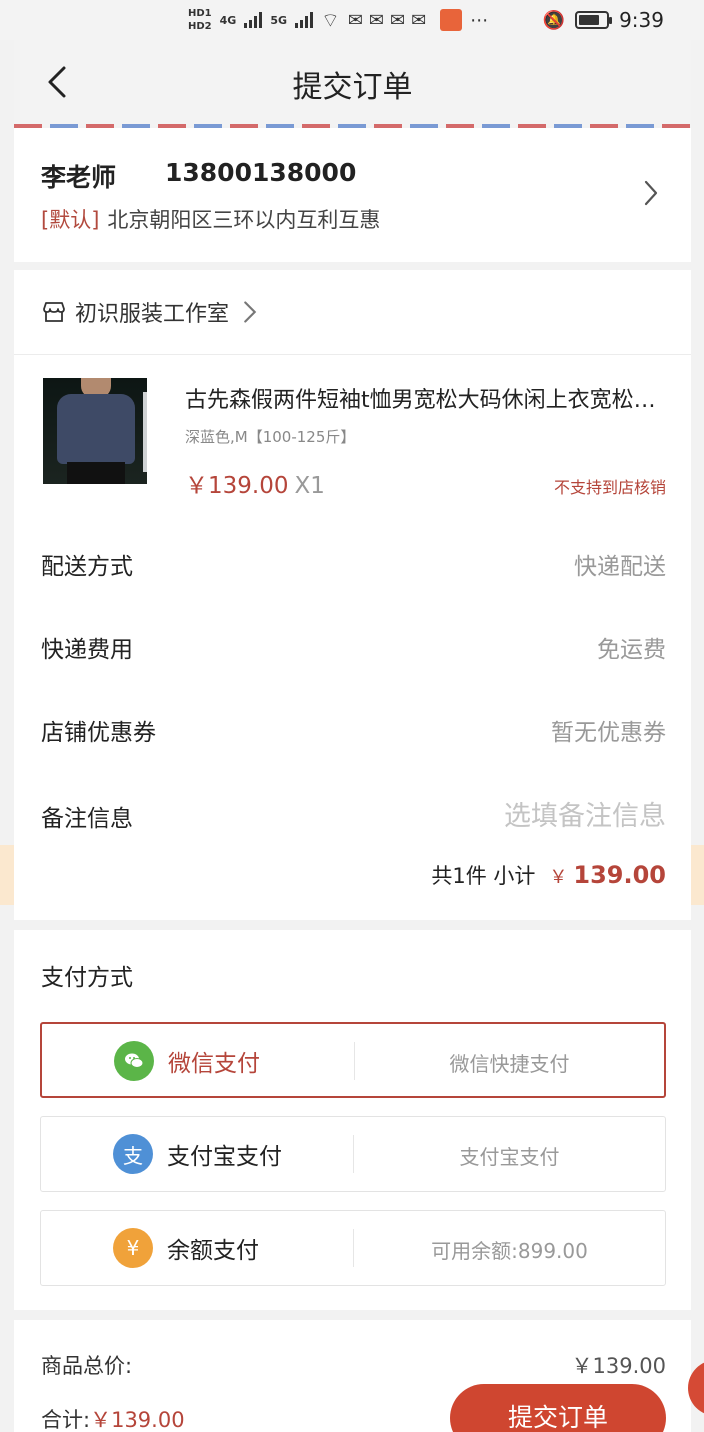 This screenshot has width=704, height=1432. I want to click on shop-icon, so click(54, 312).